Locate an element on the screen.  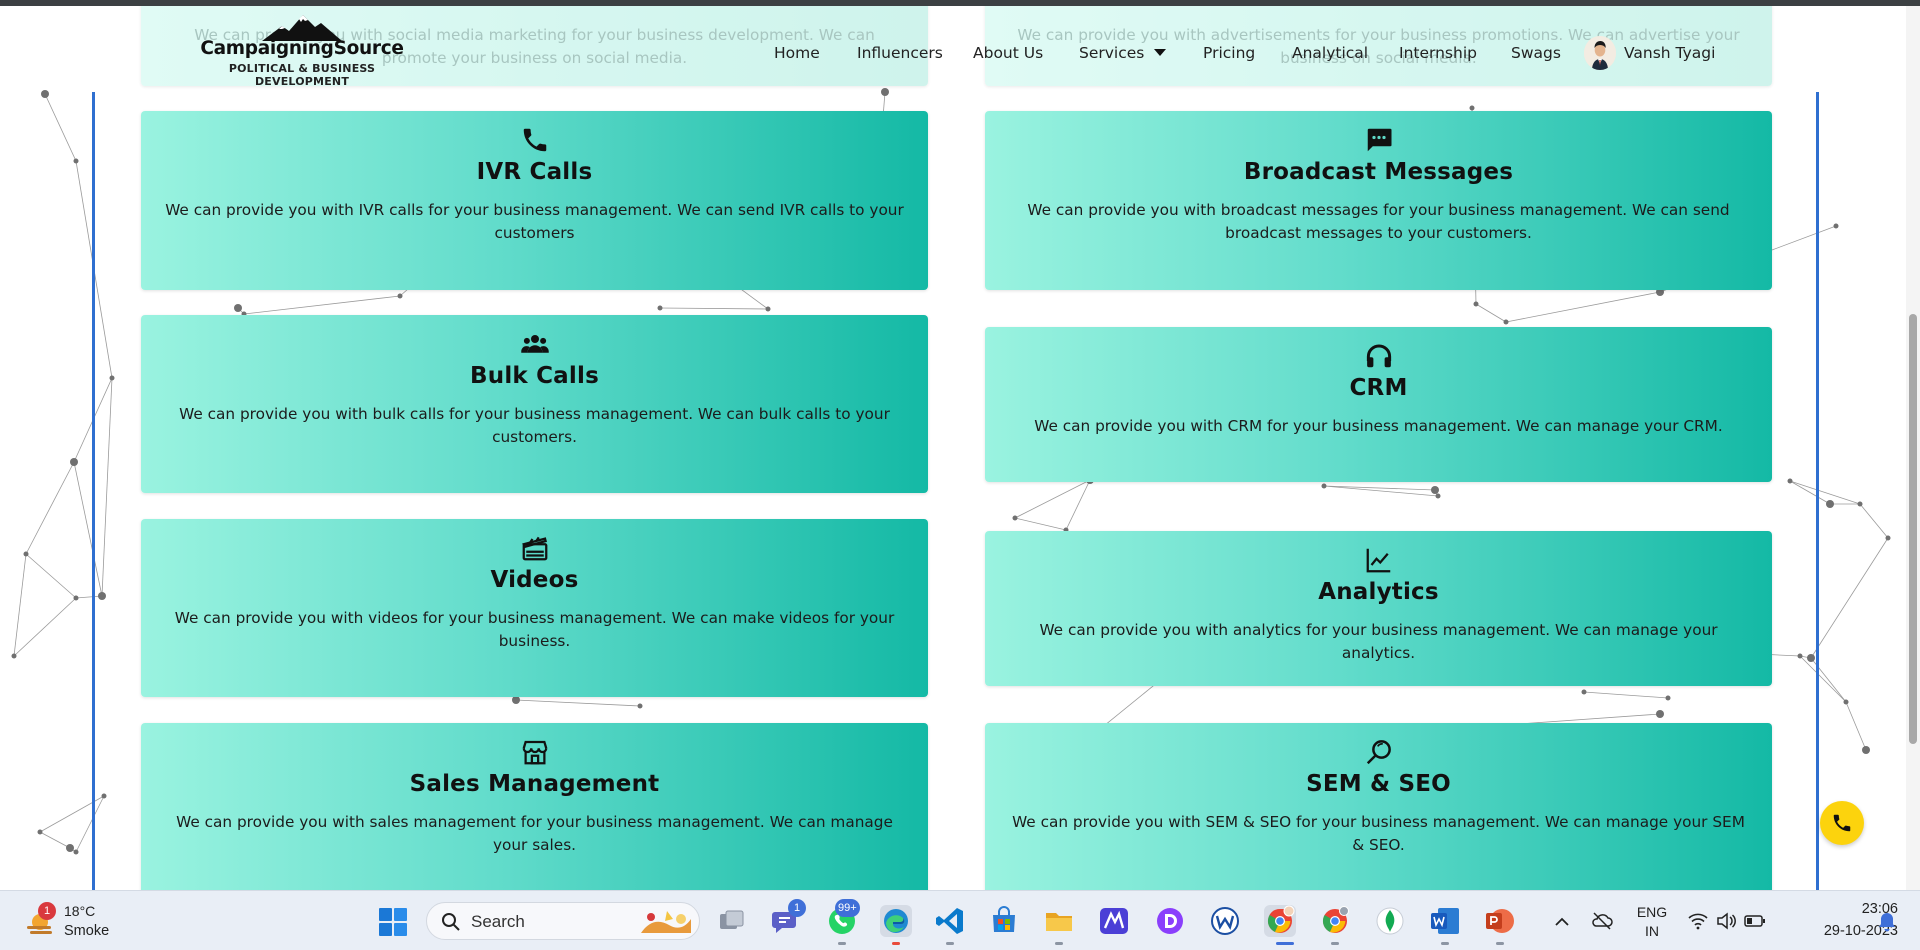
avatar is located at coordinates (1600, 53).